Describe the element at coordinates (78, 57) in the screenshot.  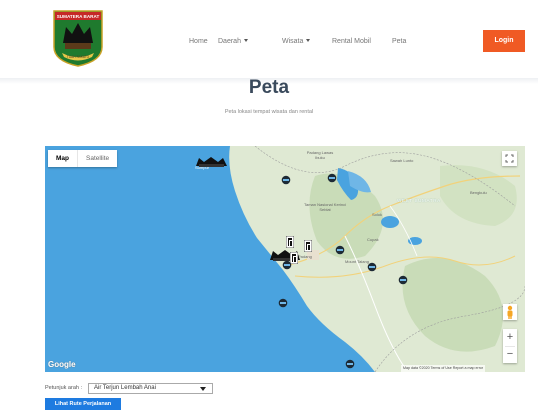
I see `logo-ribbon-text: TUAH SAKATO` at that location.